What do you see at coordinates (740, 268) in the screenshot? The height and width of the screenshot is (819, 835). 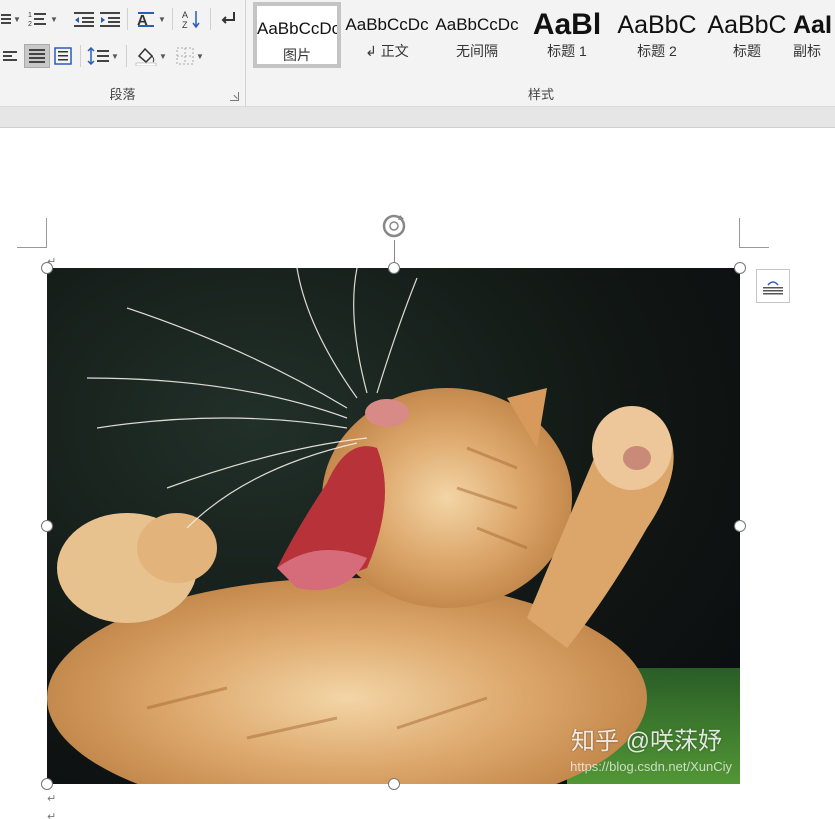 I see `resize-handle-top-right` at bounding box center [740, 268].